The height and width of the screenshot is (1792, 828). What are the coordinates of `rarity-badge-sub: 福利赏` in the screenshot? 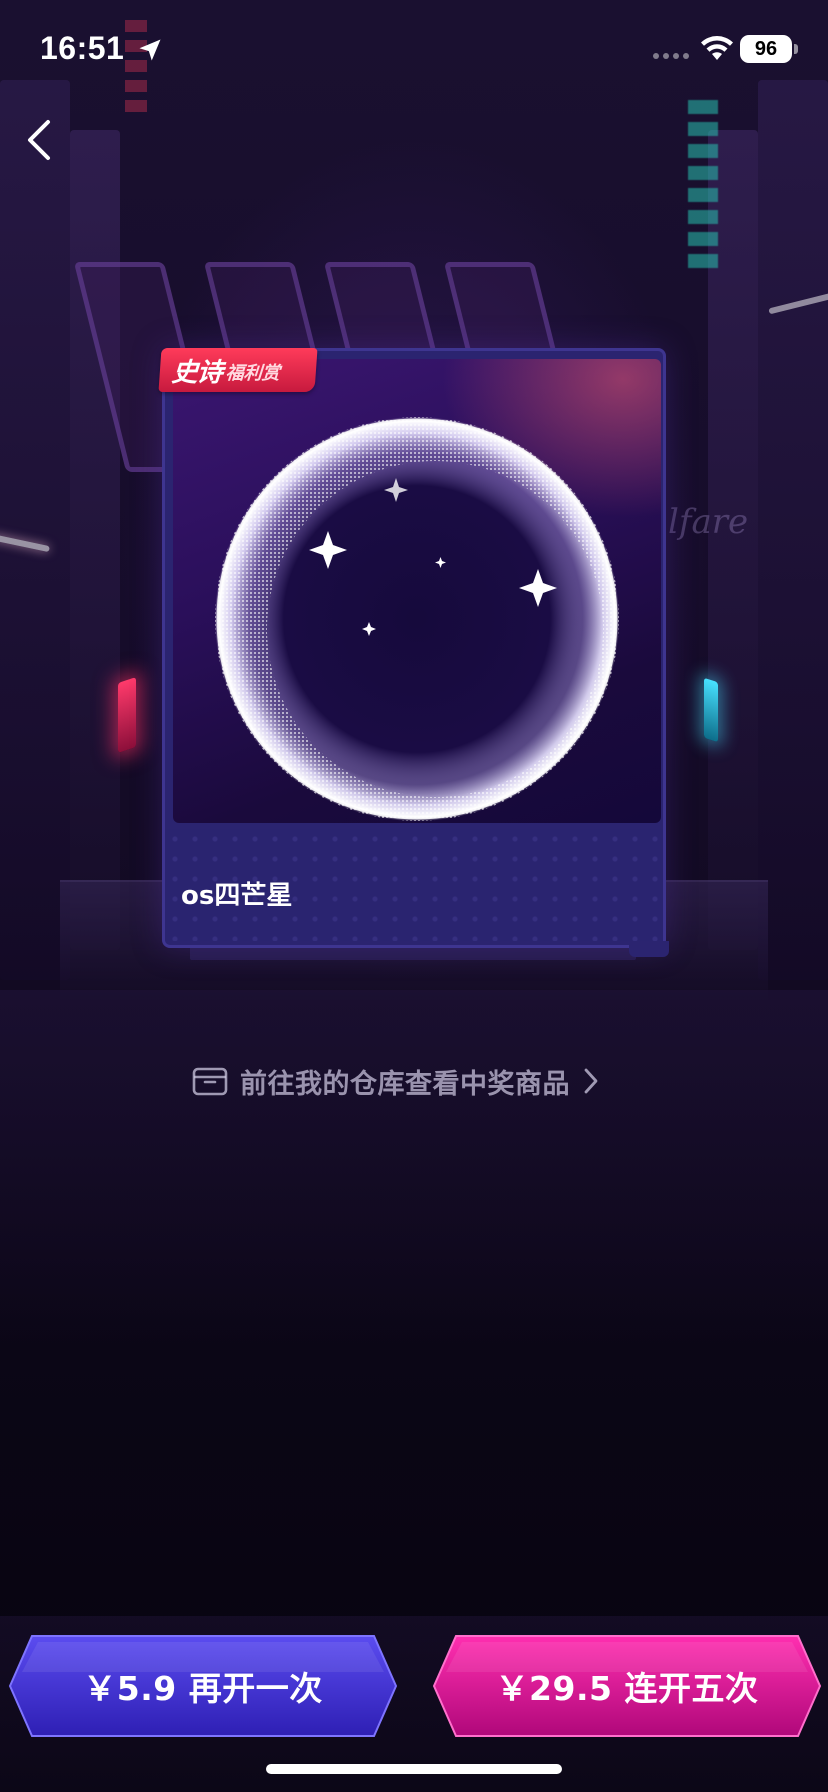 It's located at (253, 373).